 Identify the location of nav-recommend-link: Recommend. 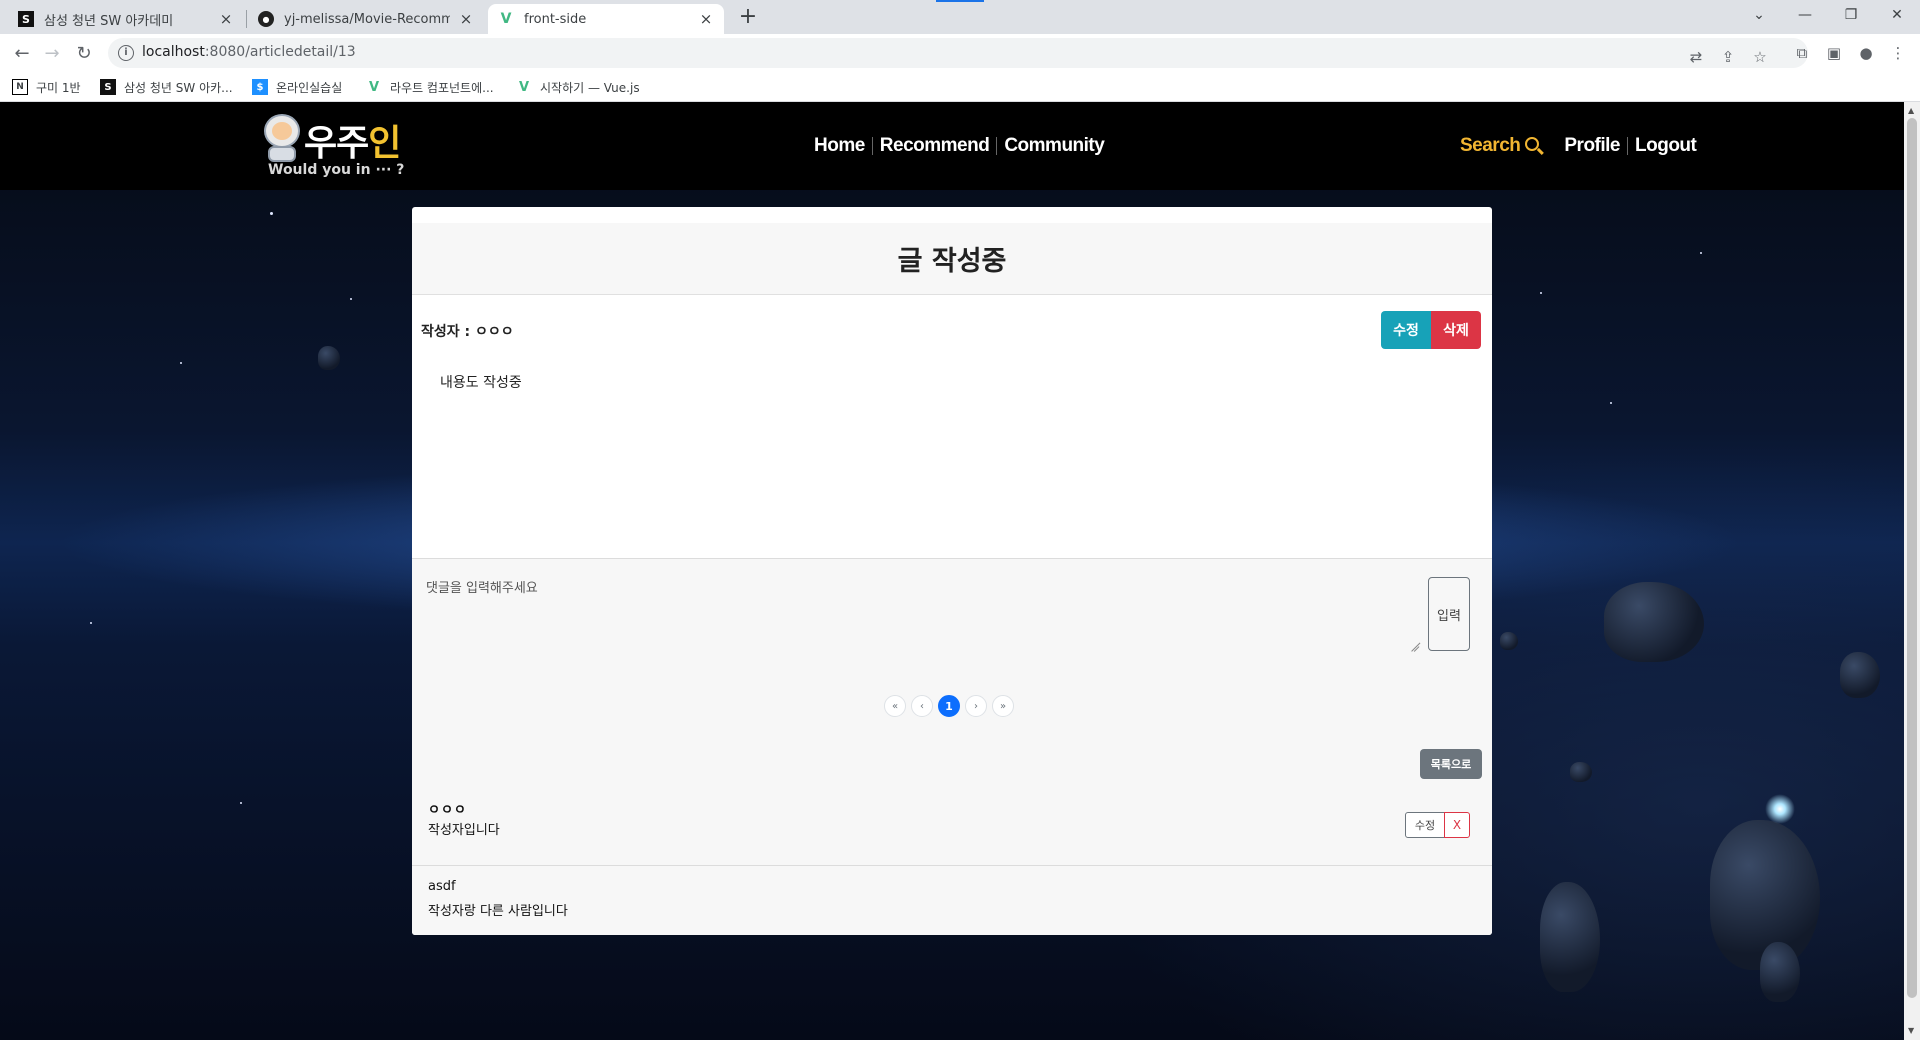
(935, 146).